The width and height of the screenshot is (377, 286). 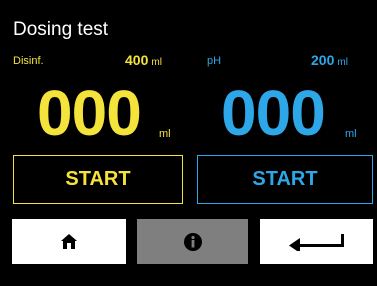 I want to click on disinf-current-unit: ml, so click(x=165, y=134).